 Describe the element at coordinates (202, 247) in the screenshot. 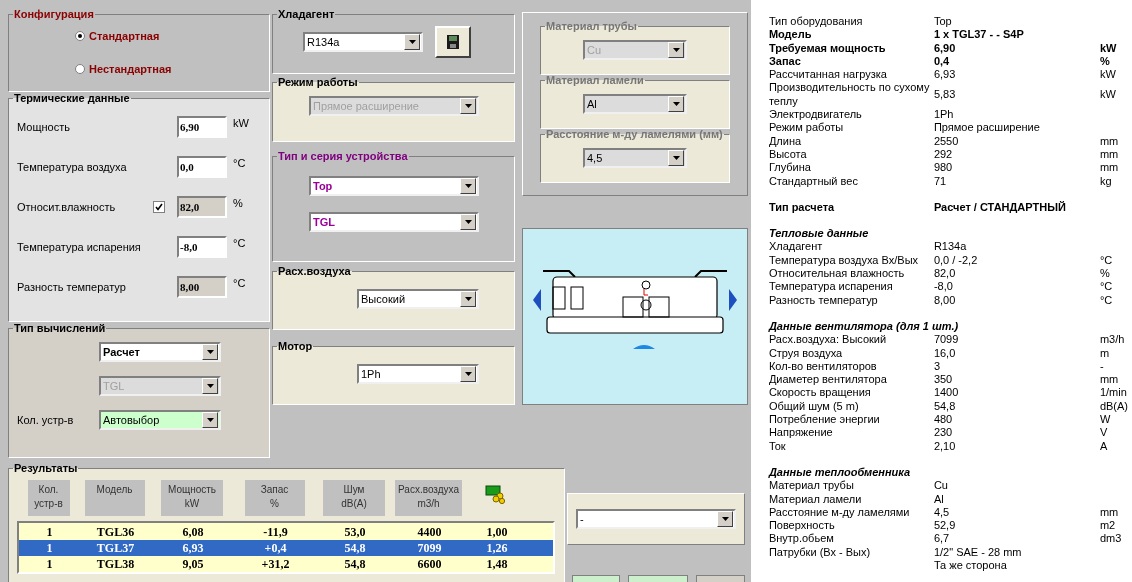

I see `input-field: -8,0` at that location.